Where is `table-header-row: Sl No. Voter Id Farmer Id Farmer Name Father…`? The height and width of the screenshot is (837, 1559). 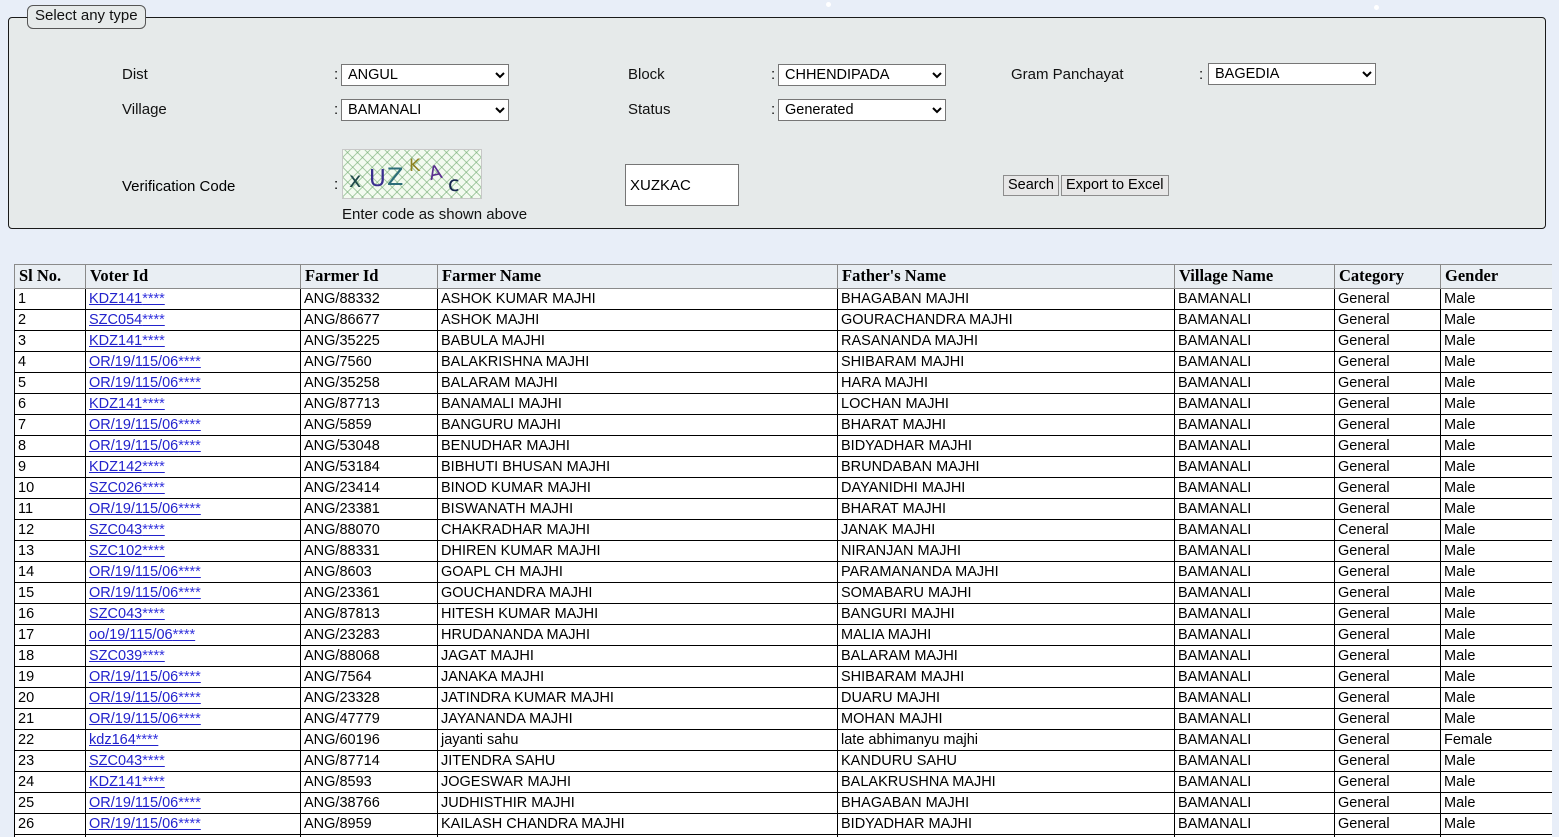
table-header-row: Sl No. Voter Id Farmer Id Farmer Name Father… is located at coordinates (783, 276).